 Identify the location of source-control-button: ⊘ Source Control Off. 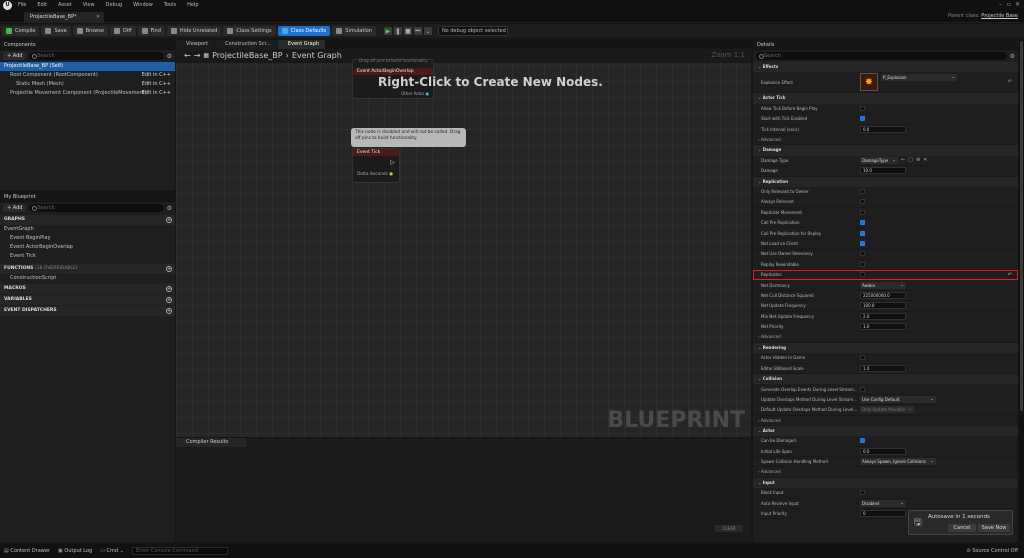
(992, 551).